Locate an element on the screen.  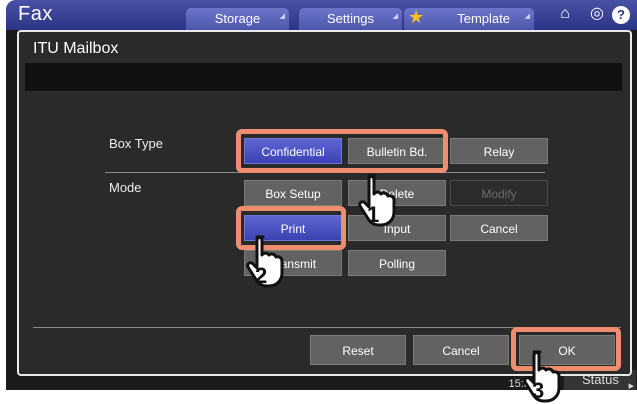
app-title: Fax is located at coordinates (35, 14).